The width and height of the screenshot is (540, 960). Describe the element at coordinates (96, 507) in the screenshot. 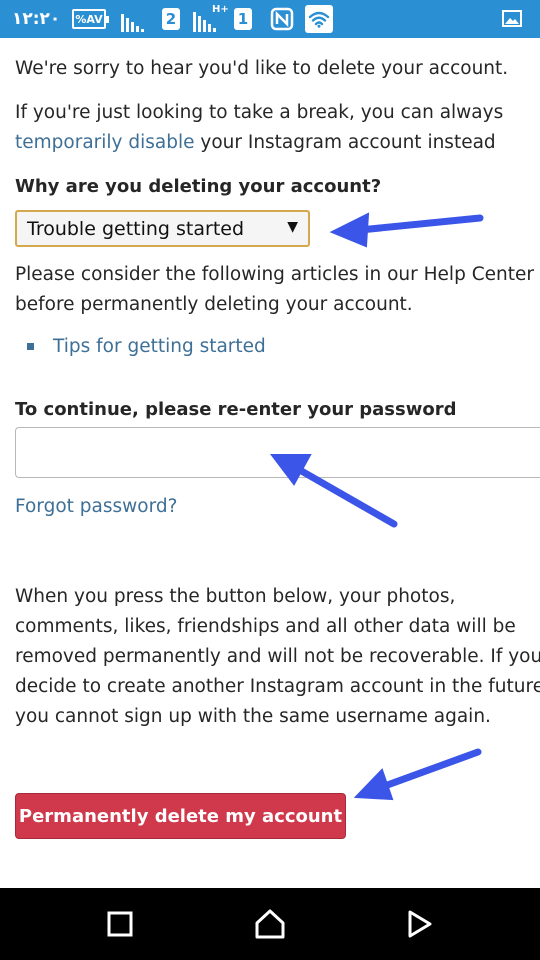

I see `forgot-password-link: Forgot password?` at that location.